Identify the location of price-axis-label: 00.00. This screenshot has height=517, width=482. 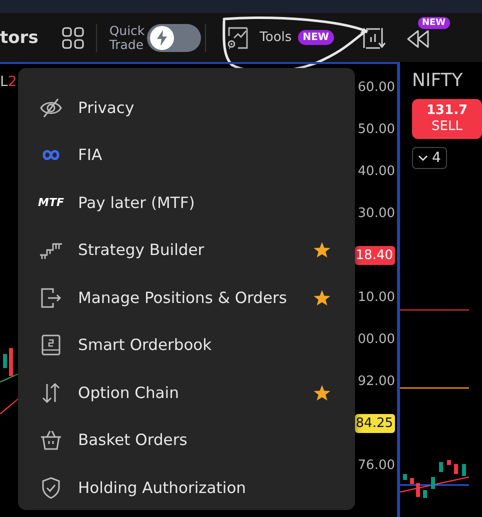
(376, 339).